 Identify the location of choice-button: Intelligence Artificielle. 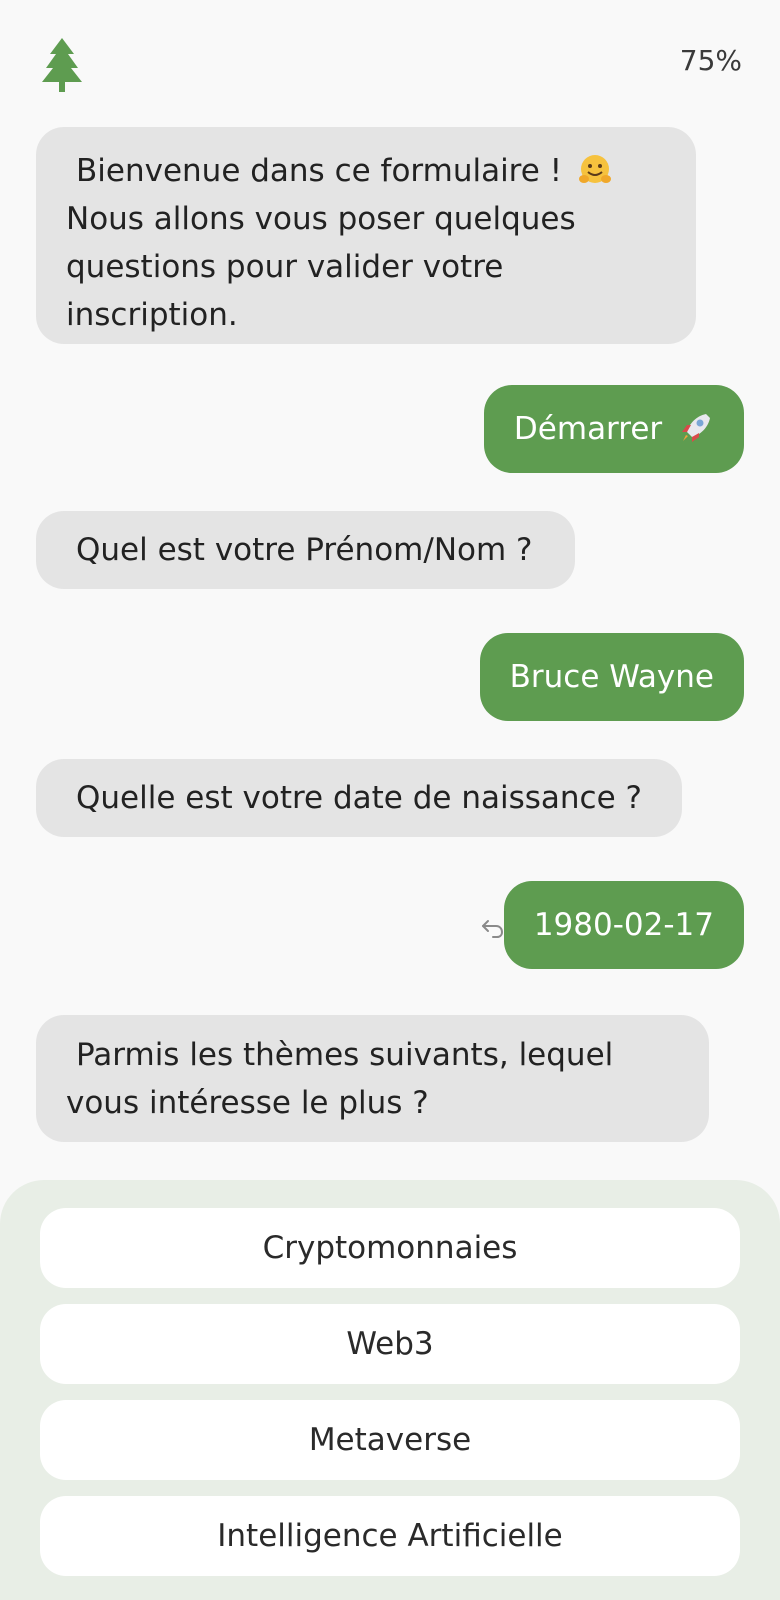
(390, 1536).